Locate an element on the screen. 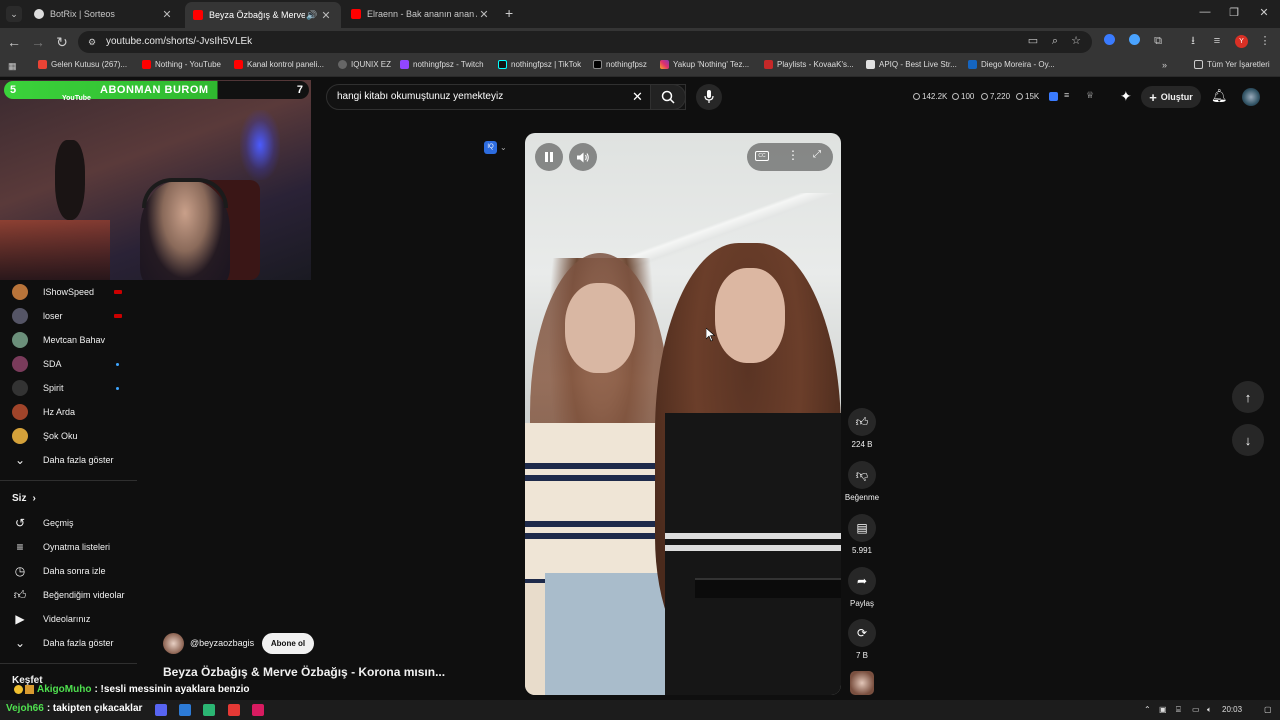  volume-icon is located at coordinates (582, 157).